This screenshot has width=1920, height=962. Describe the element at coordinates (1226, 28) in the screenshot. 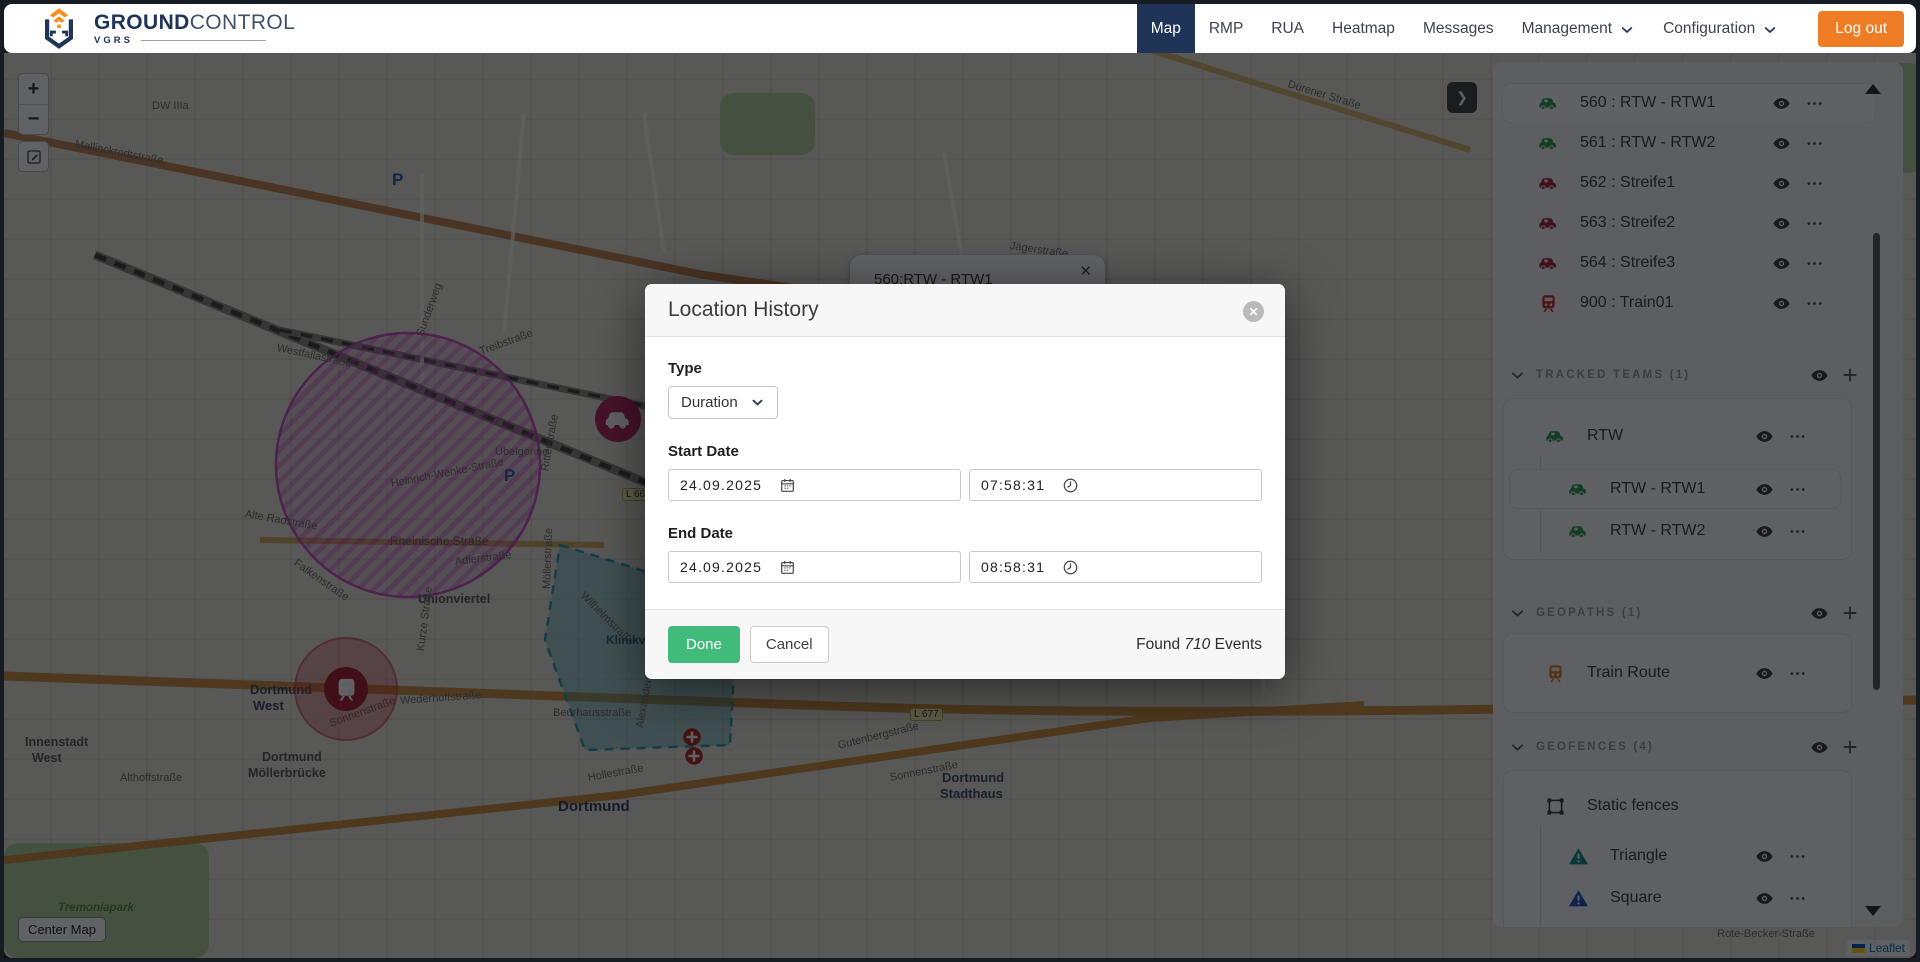

I see `nav-tab-rmp: RMP` at that location.